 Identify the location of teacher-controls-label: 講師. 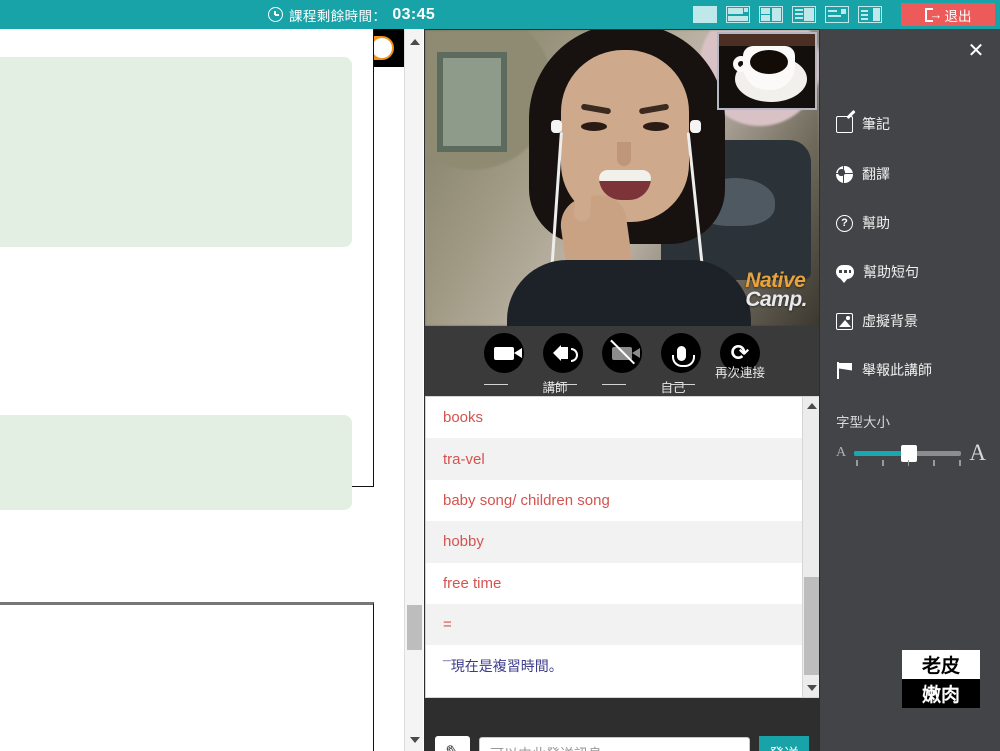
(555, 388).